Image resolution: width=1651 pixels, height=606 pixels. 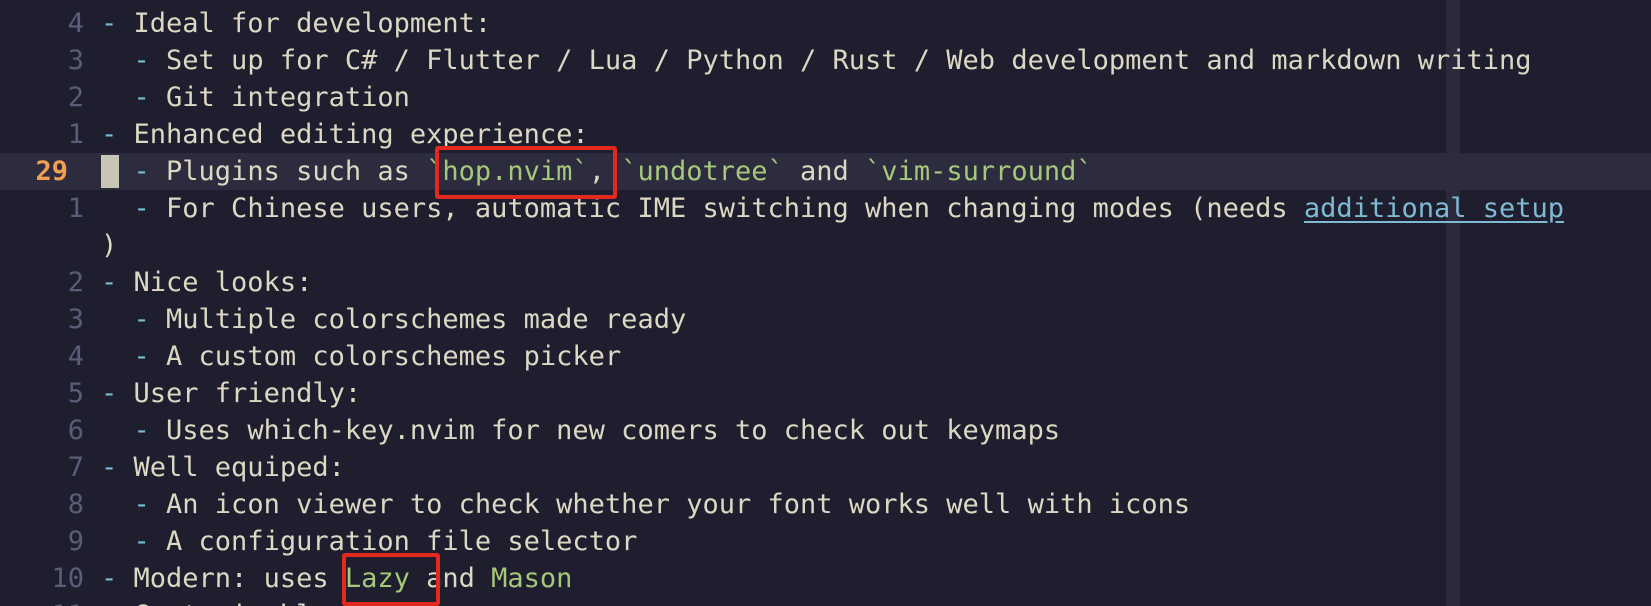 What do you see at coordinates (231, 467) in the screenshot?
I see `text-run: Well equiped:` at bounding box center [231, 467].